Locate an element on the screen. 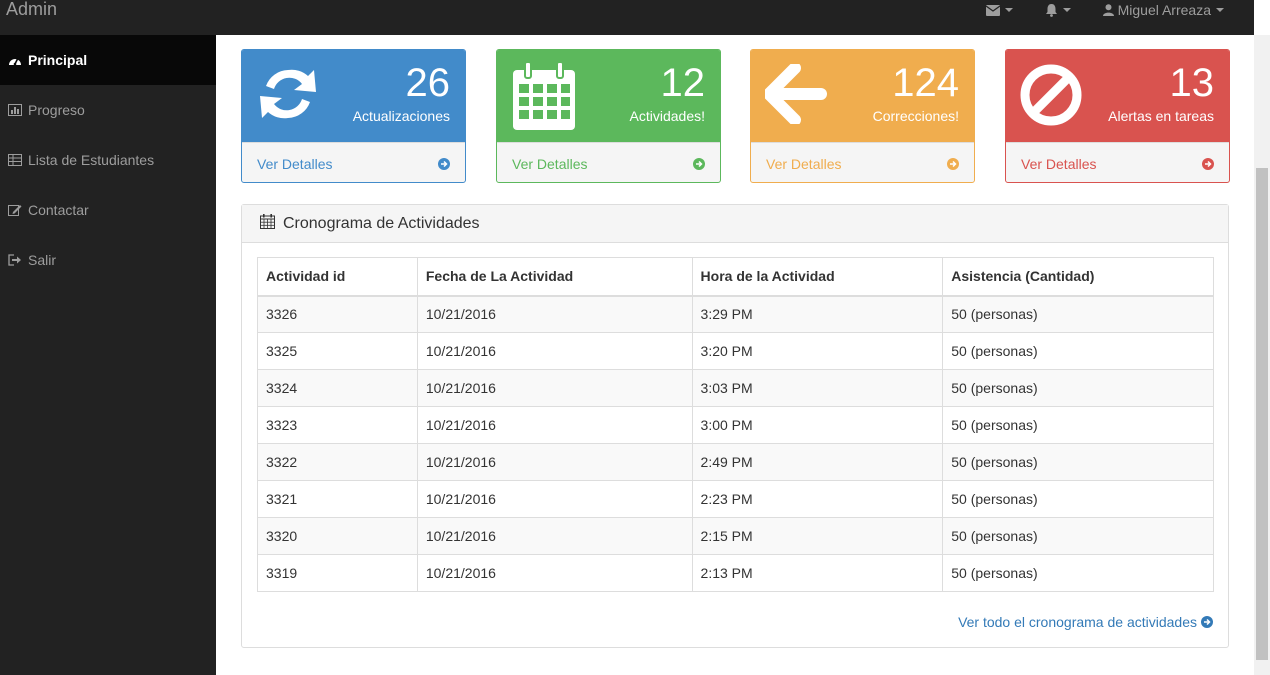 The height and width of the screenshot is (675, 1270). table-cell: 3323 is located at coordinates (337, 425).